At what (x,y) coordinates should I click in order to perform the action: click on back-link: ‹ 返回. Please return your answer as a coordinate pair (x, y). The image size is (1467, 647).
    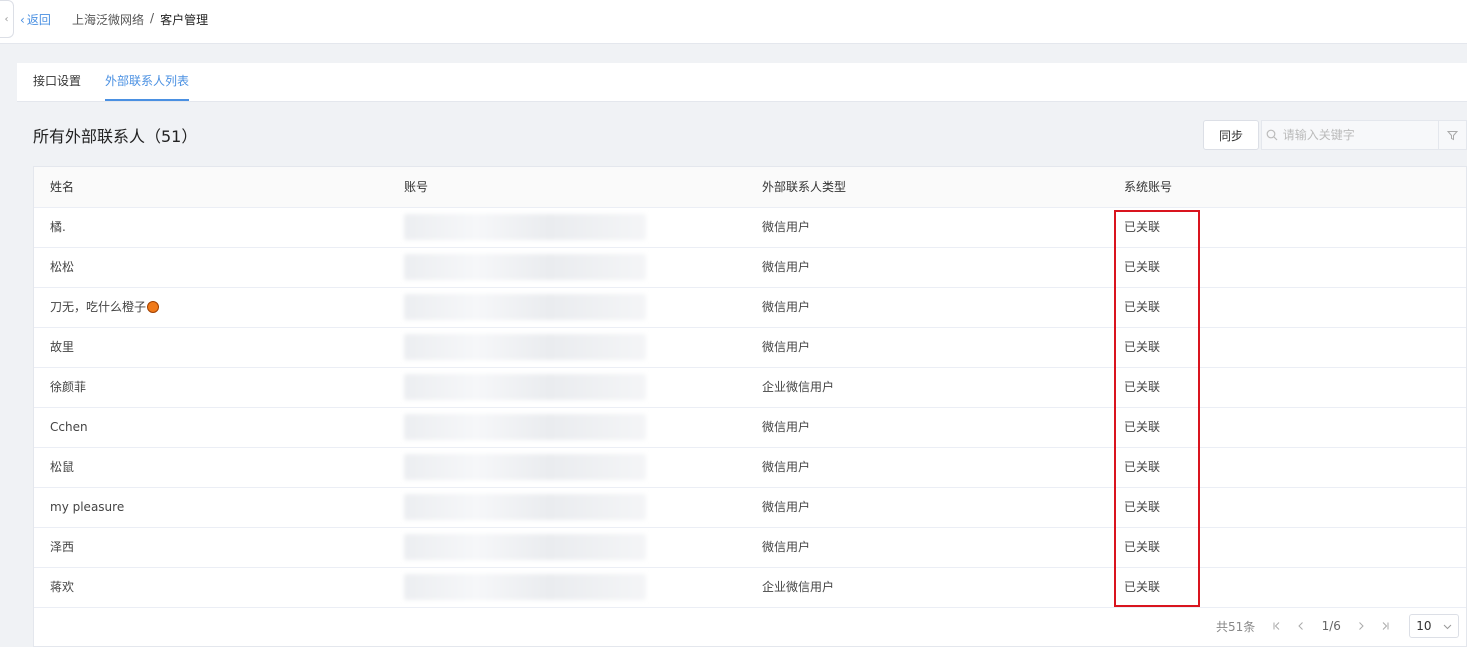
    Looking at the image, I should click on (35, 19).